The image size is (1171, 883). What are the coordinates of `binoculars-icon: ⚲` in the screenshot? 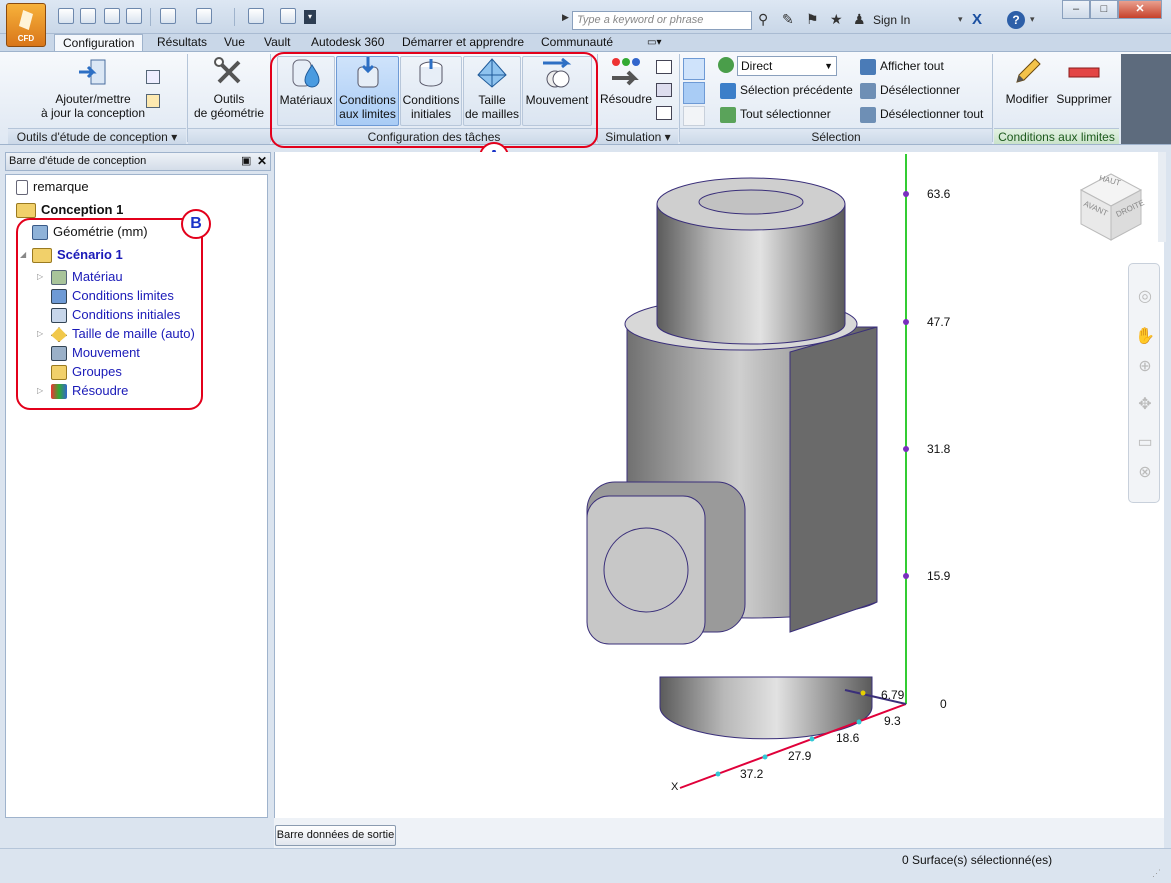 It's located at (763, 19).